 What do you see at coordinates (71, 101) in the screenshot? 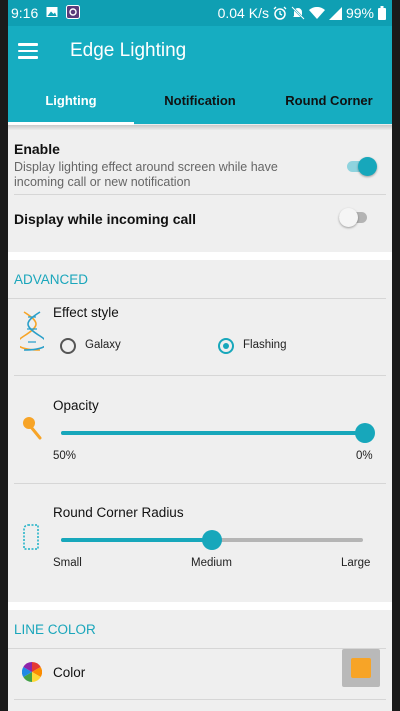
I see `tab-lighting: Lighting` at bounding box center [71, 101].